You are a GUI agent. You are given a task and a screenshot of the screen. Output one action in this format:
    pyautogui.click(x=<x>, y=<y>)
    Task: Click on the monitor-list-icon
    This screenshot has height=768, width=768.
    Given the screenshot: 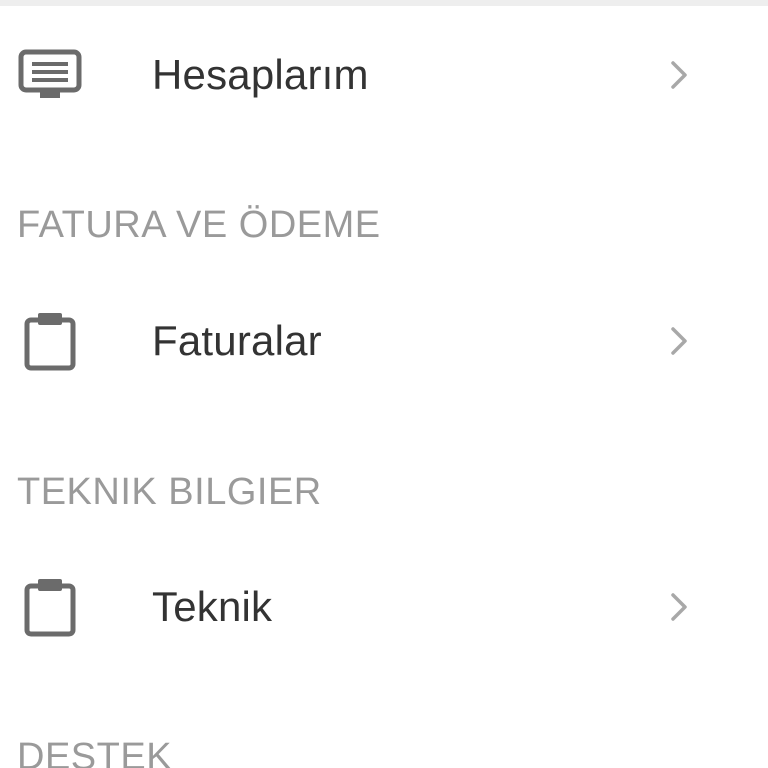 What is the action you would take?
    pyautogui.click(x=50, y=75)
    